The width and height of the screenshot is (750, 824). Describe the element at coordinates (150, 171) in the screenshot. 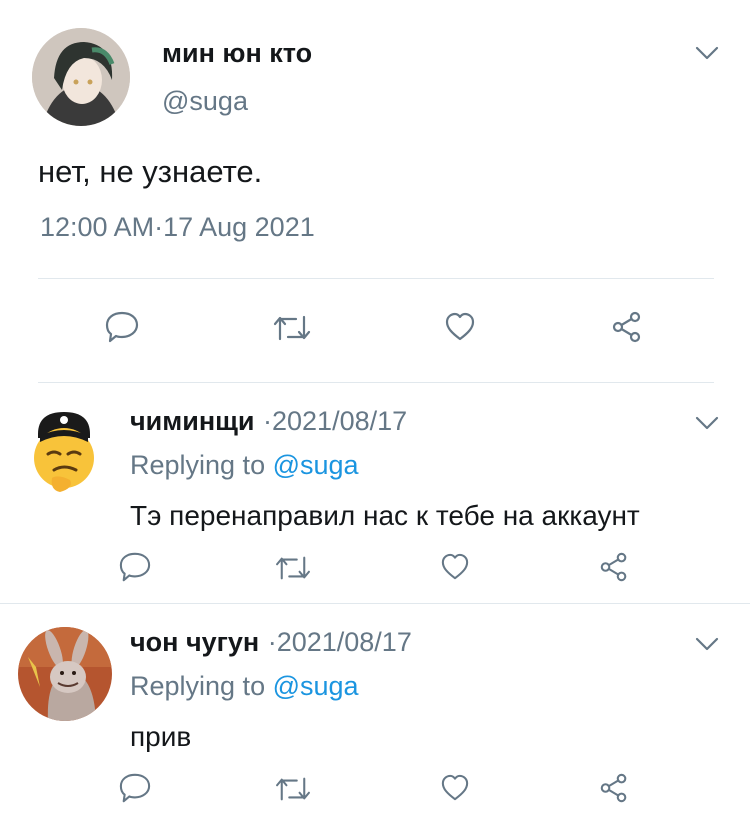

I see `tweet-text: нет, не узнаете.` at that location.